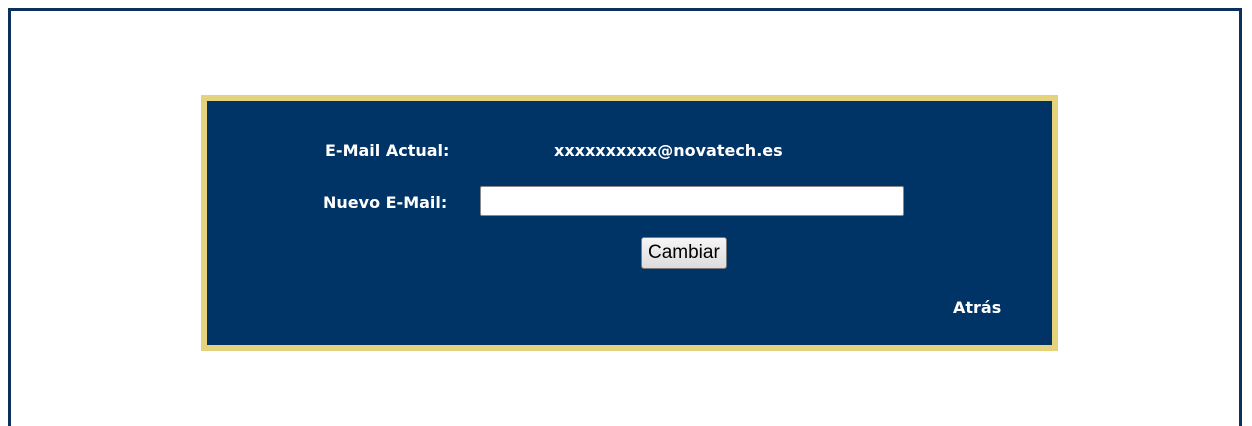 This screenshot has width=1252, height=426. I want to click on current-email-label: E-Mail Actual:, so click(387, 150).